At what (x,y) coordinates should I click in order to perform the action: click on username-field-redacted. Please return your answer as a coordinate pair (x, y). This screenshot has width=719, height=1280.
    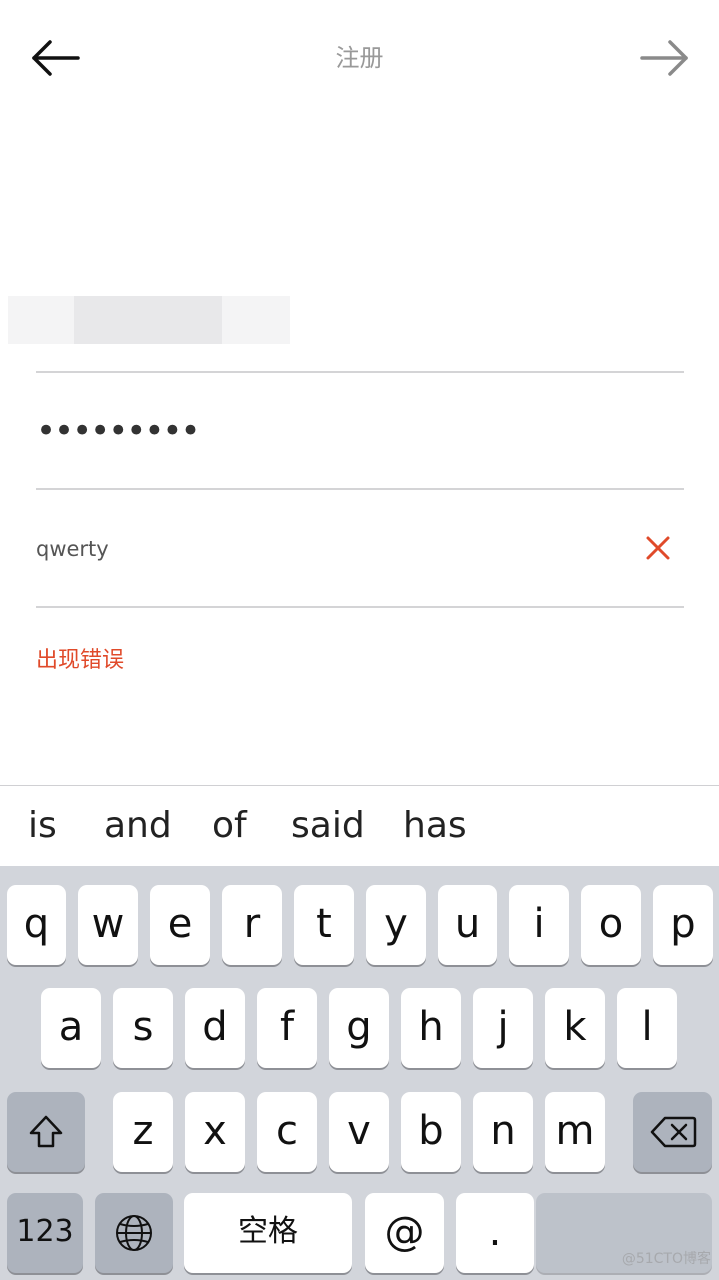
    Looking at the image, I should click on (149, 320).